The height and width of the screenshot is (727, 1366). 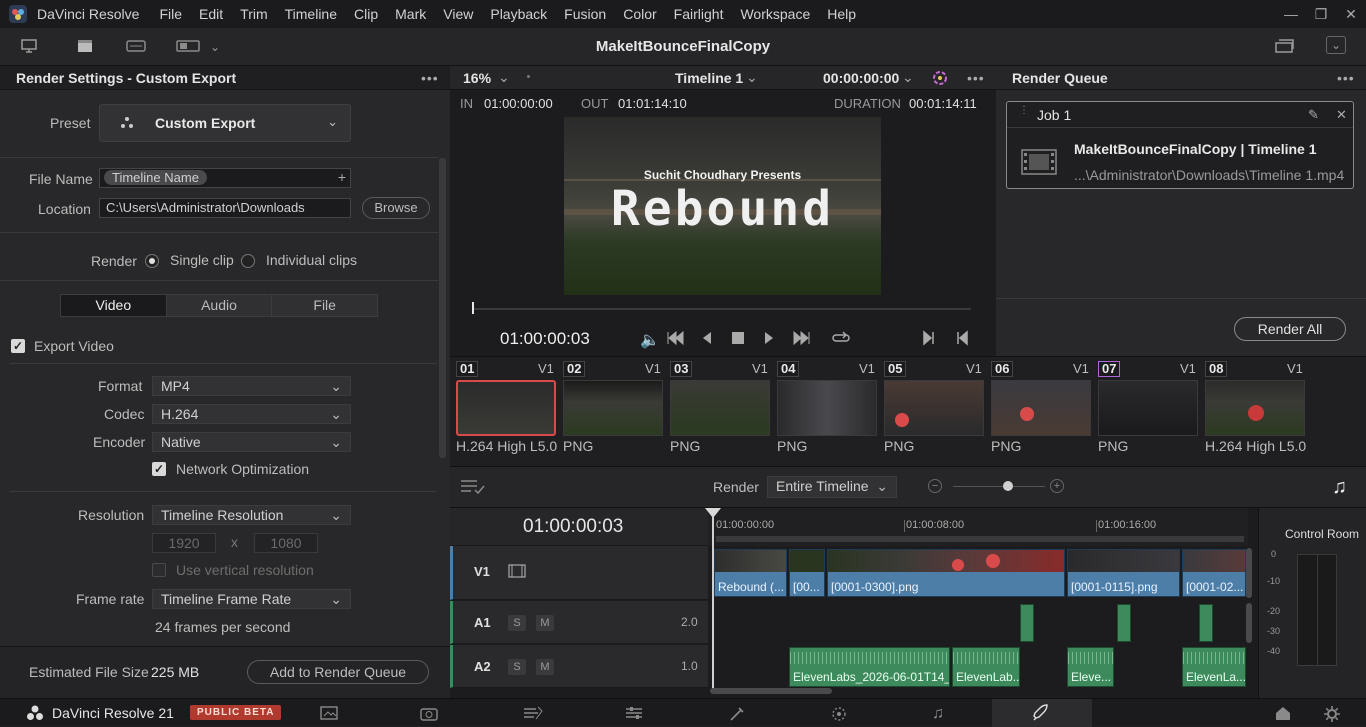 What do you see at coordinates (366, 14) in the screenshot?
I see `menu-clip: Clip` at bounding box center [366, 14].